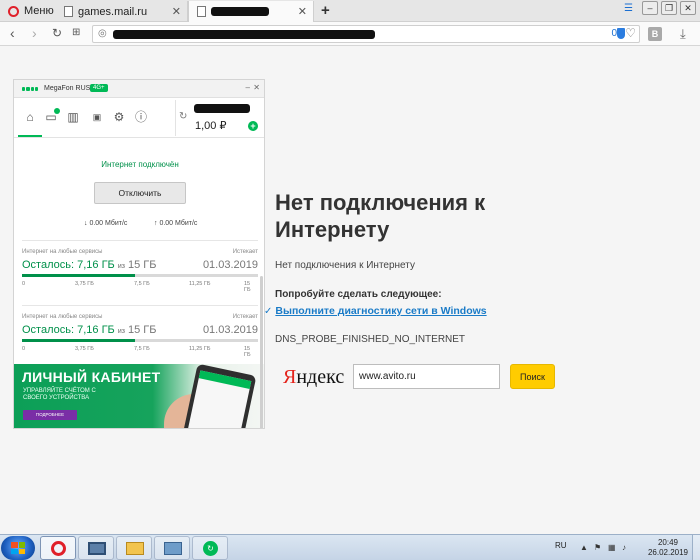  I want to click on signal-icon, so click(30, 89).